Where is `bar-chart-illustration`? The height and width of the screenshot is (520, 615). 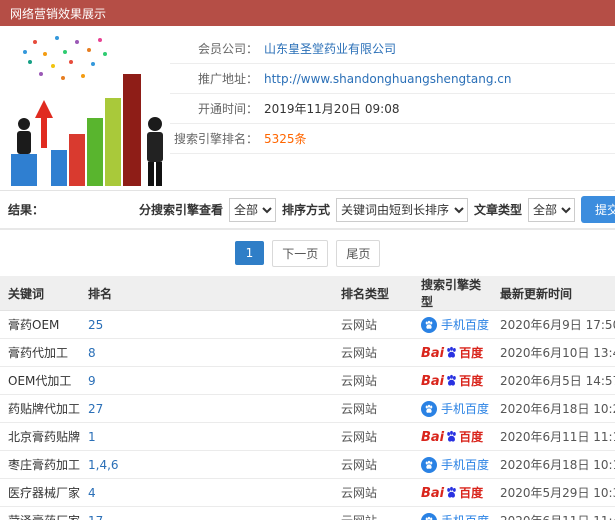
bar-chart-illustration is located at coordinates (87, 111).